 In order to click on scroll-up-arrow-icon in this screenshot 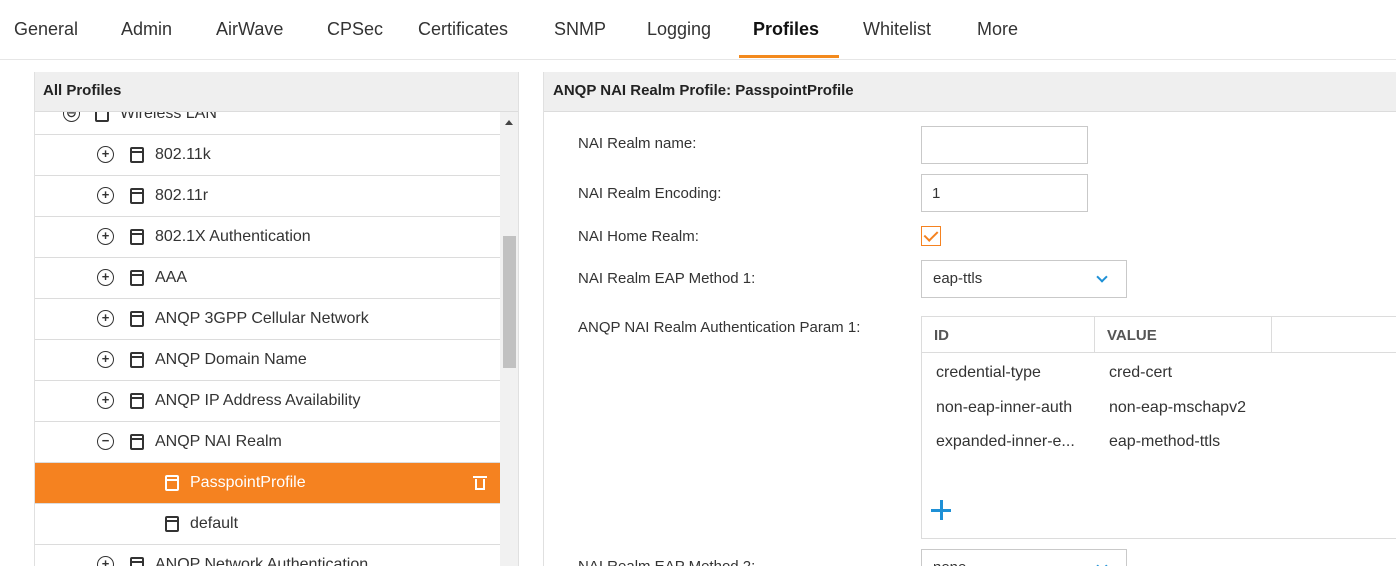, I will do `click(509, 122)`.